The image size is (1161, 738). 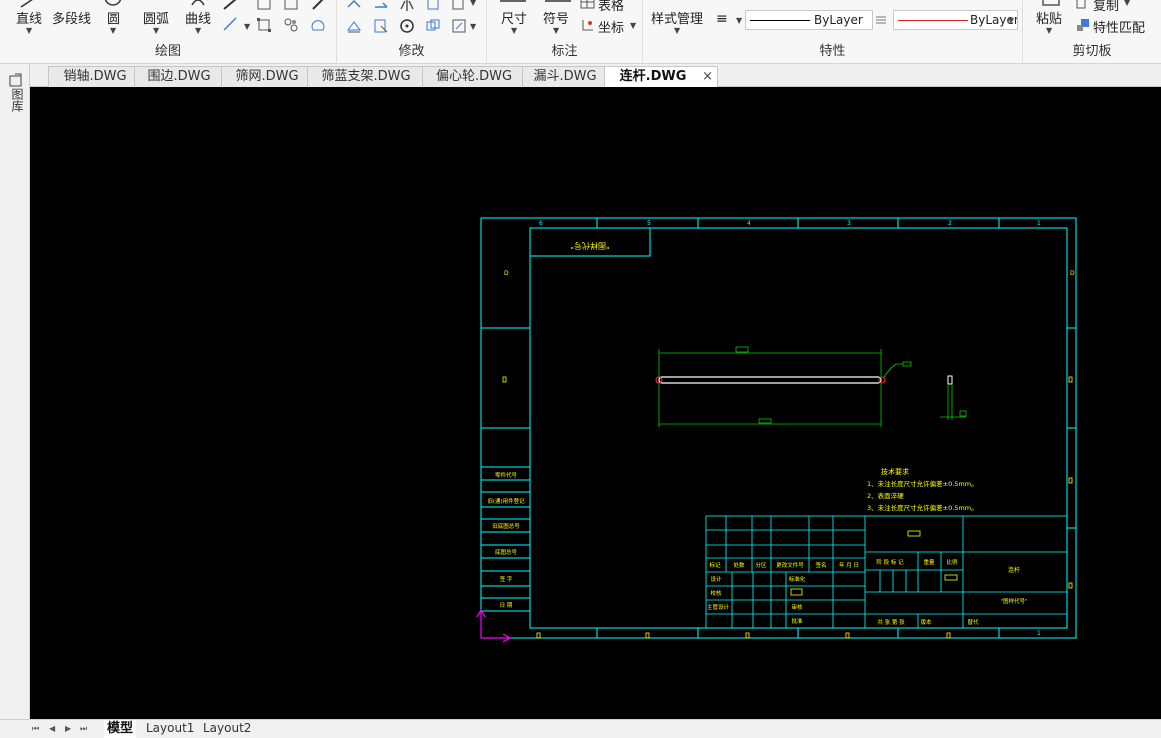 I want to click on library-tab: 图库, so click(x=16, y=100).